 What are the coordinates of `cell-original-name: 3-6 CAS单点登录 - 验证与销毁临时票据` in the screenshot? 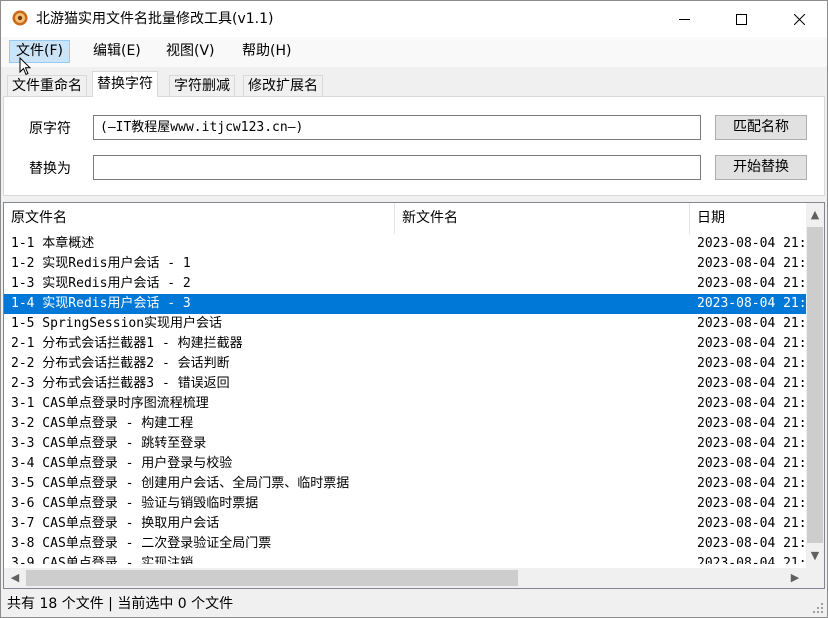 It's located at (135, 503).